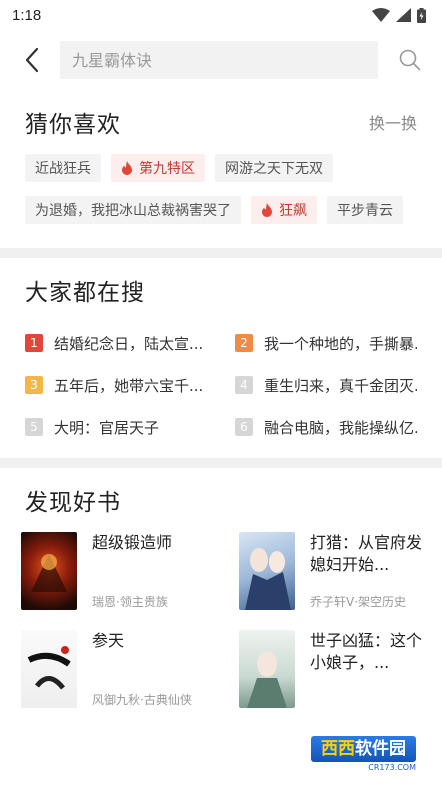  I want to click on search-header, so click(221, 60).